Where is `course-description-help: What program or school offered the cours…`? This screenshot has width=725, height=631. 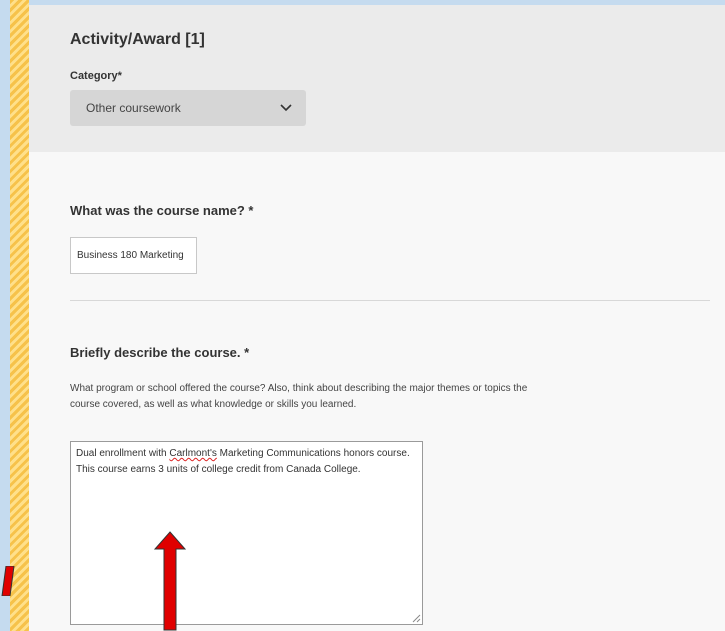
course-description-help: What program or school offered the cours… is located at coordinates (299, 396).